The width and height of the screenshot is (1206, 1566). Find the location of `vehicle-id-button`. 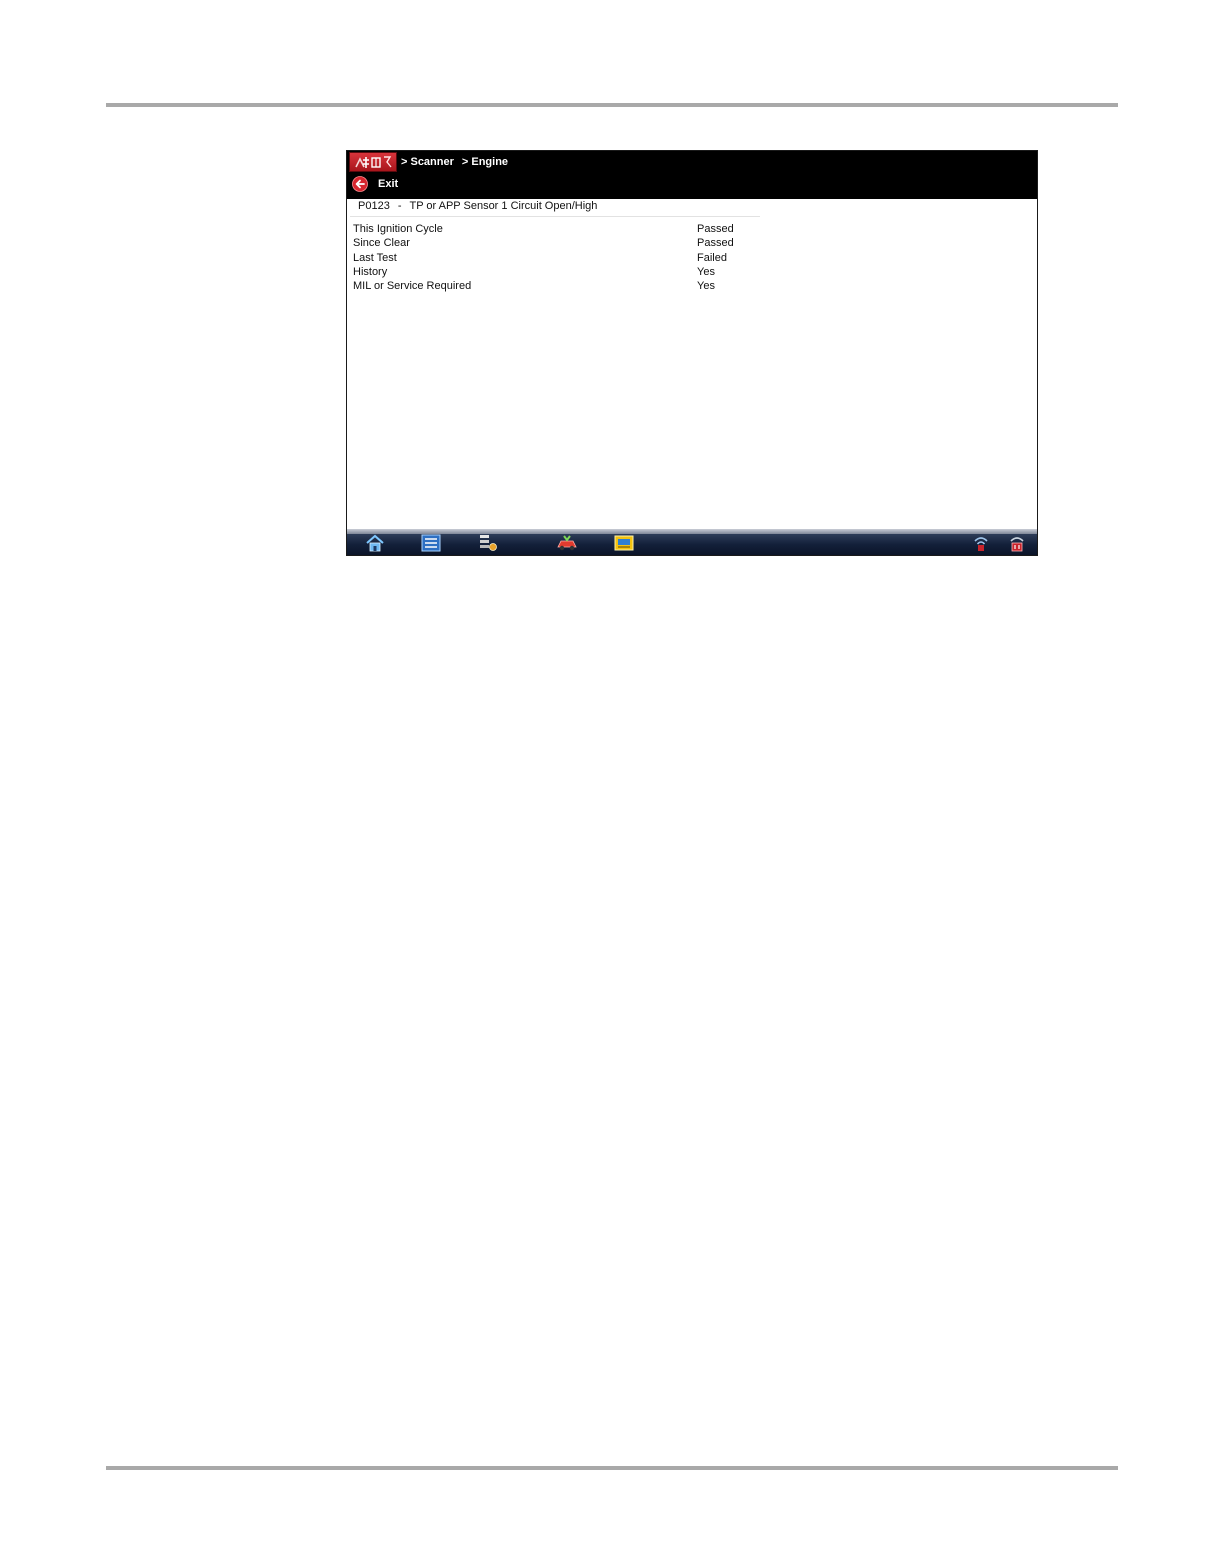

vehicle-id-button is located at coordinates (567, 543).